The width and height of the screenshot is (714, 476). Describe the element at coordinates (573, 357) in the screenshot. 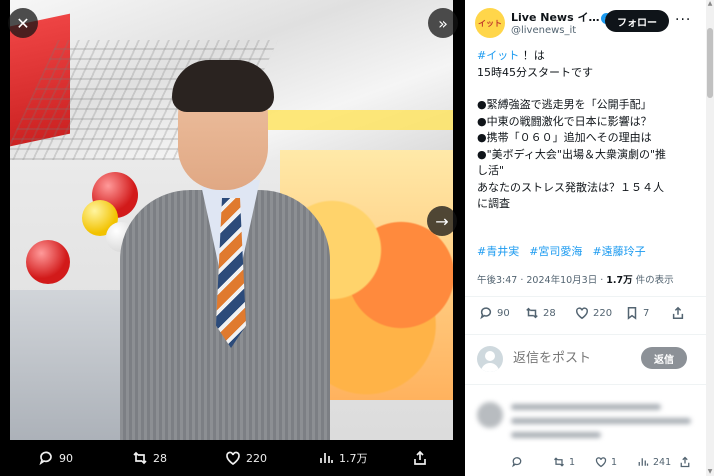

I see `reply-input` at that location.